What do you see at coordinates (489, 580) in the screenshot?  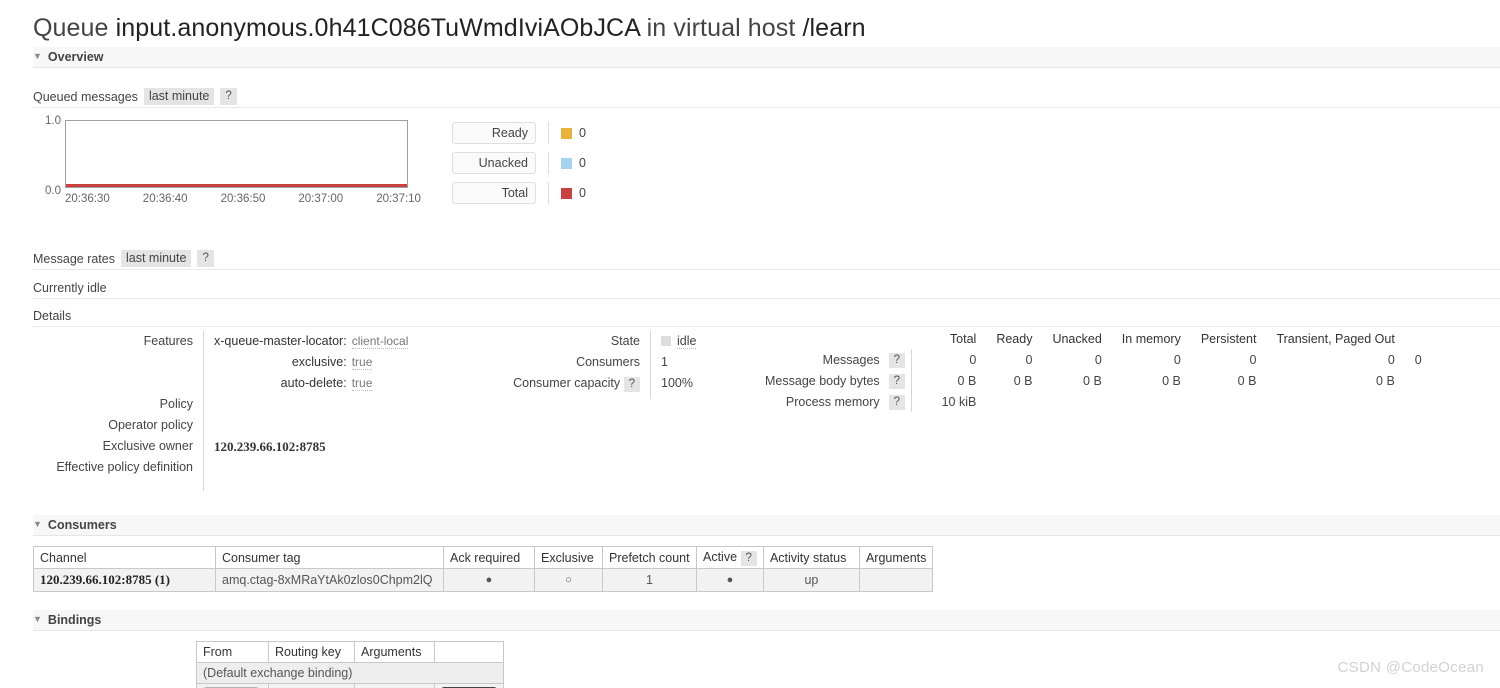 I see `cell-ack-required: ●` at bounding box center [489, 580].